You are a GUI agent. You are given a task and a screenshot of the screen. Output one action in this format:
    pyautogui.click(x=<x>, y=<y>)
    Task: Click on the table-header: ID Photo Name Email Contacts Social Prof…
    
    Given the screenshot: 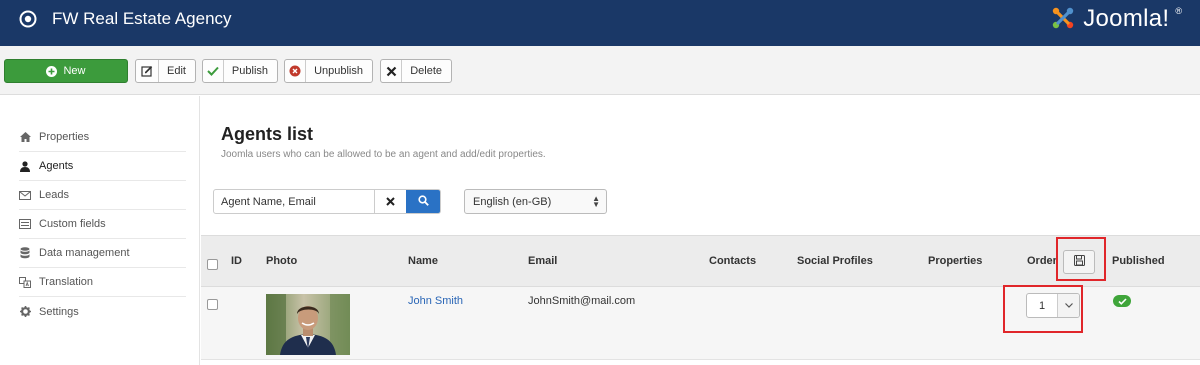 What is the action you would take?
    pyautogui.click(x=700, y=261)
    